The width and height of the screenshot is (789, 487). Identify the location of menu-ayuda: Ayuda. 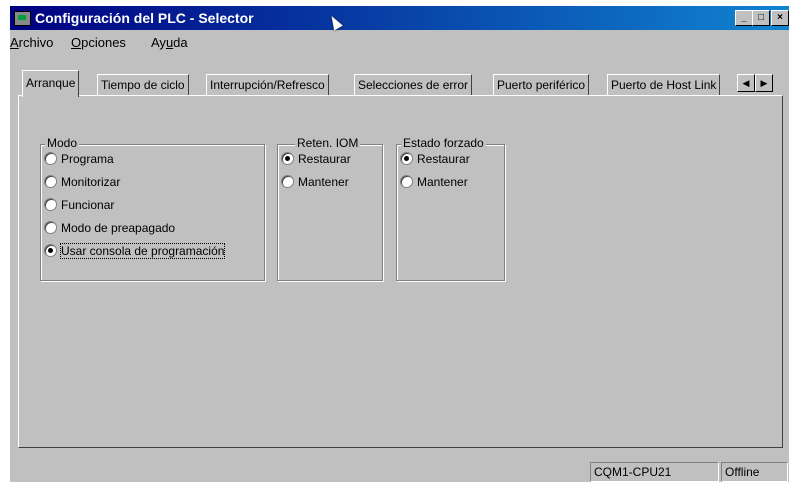
(169, 42).